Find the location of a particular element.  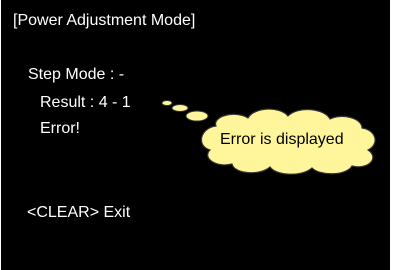

callout-text: Error is displayed is located at coordinates (282, 139).